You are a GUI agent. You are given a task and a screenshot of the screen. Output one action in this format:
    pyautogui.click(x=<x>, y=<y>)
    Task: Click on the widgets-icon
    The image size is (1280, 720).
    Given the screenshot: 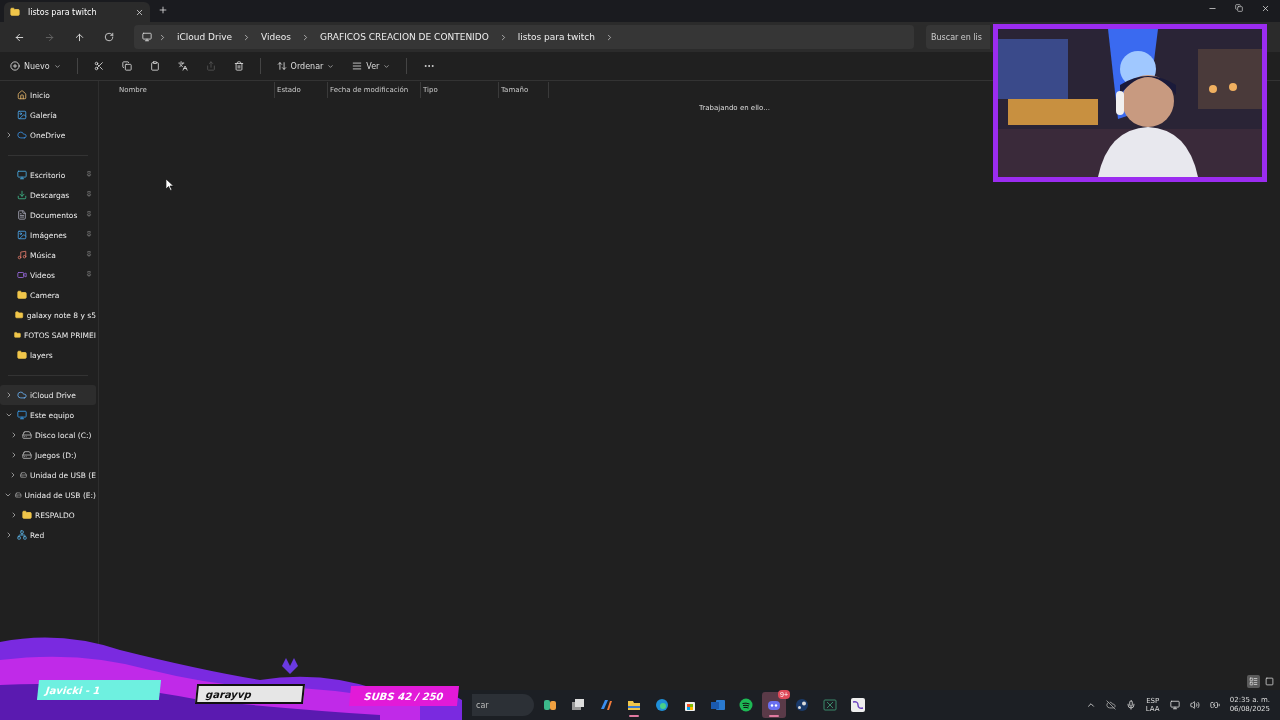 What is the action you would take?
    pyautogui.click(x=550, y=705)
    